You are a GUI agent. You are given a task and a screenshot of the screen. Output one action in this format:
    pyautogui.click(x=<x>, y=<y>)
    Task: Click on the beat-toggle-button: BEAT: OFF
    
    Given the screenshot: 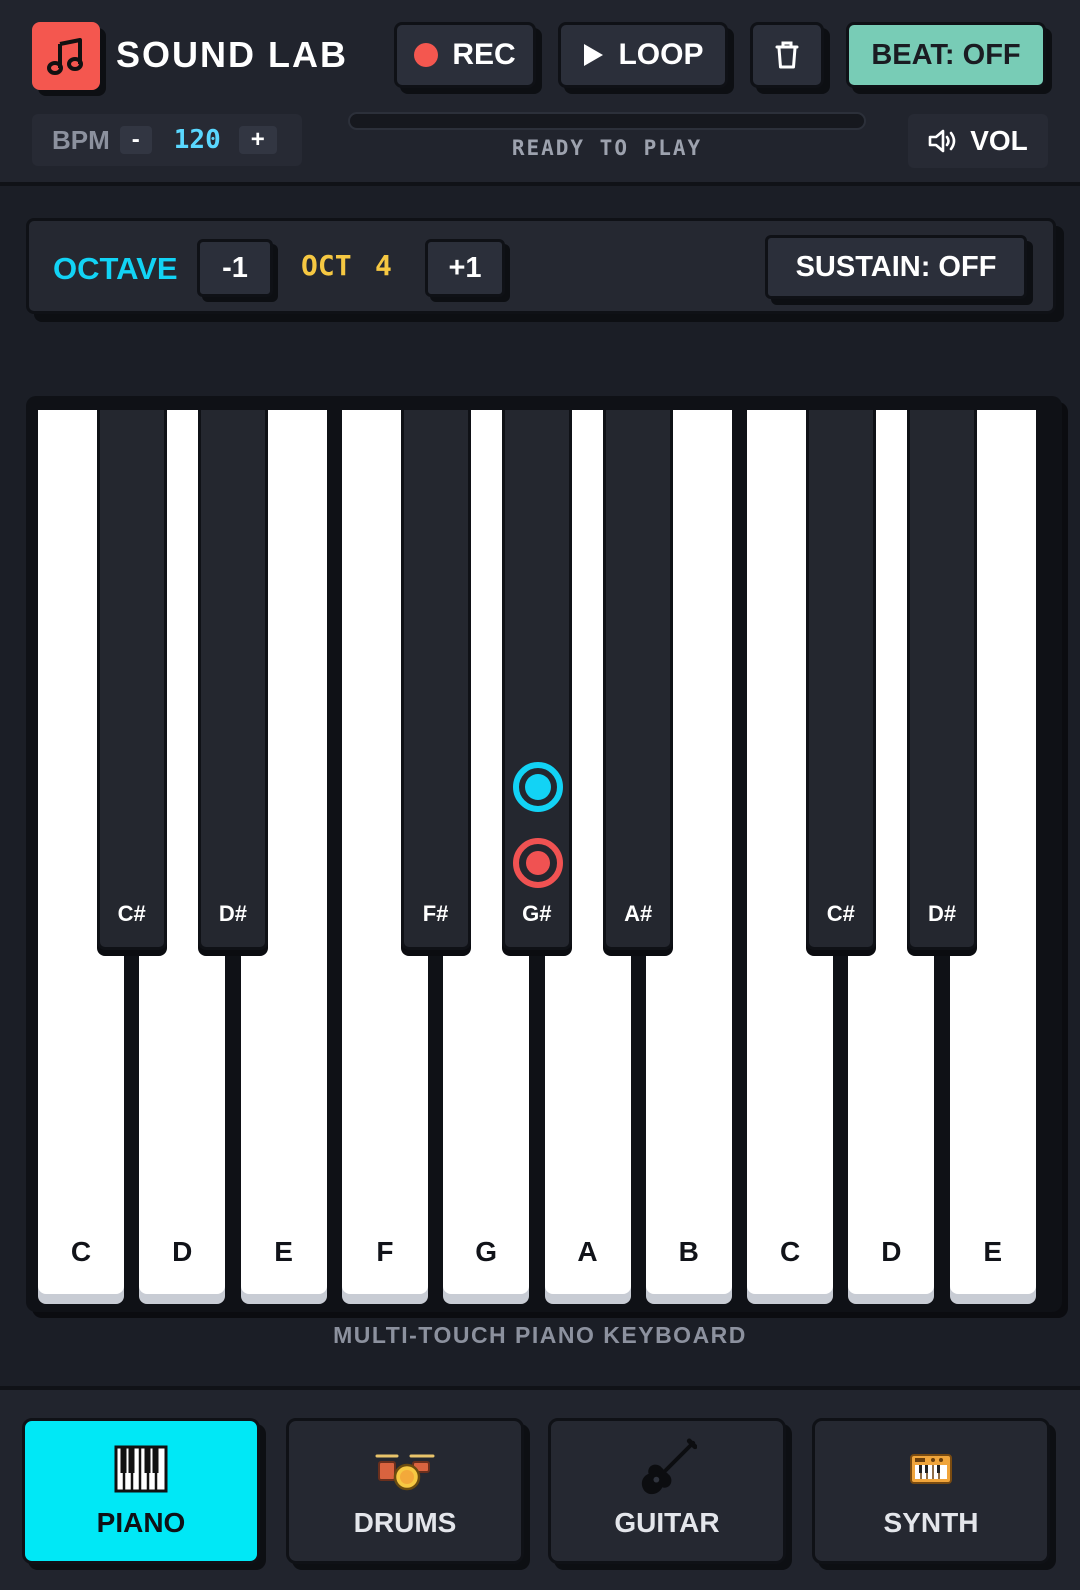 What is the action you would take?
    pyautogui.click(x=946, y=55)
    